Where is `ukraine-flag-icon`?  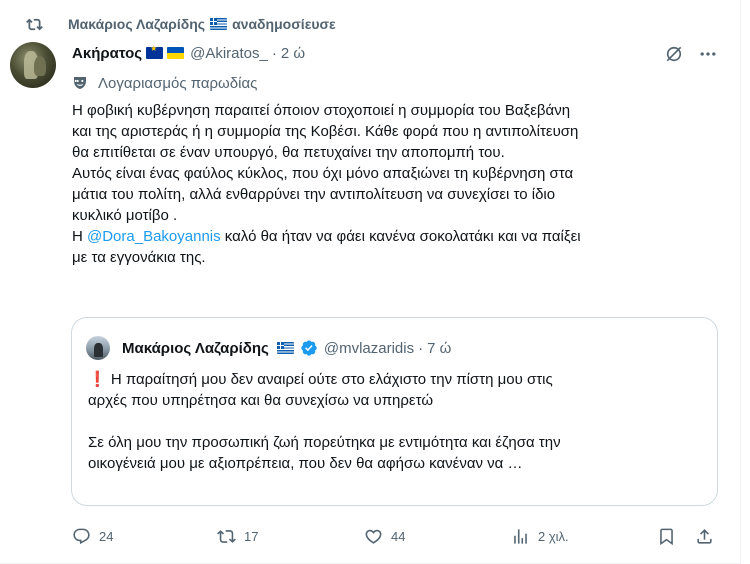
ukraine-flag-icon is located at coordinates (176, 53).